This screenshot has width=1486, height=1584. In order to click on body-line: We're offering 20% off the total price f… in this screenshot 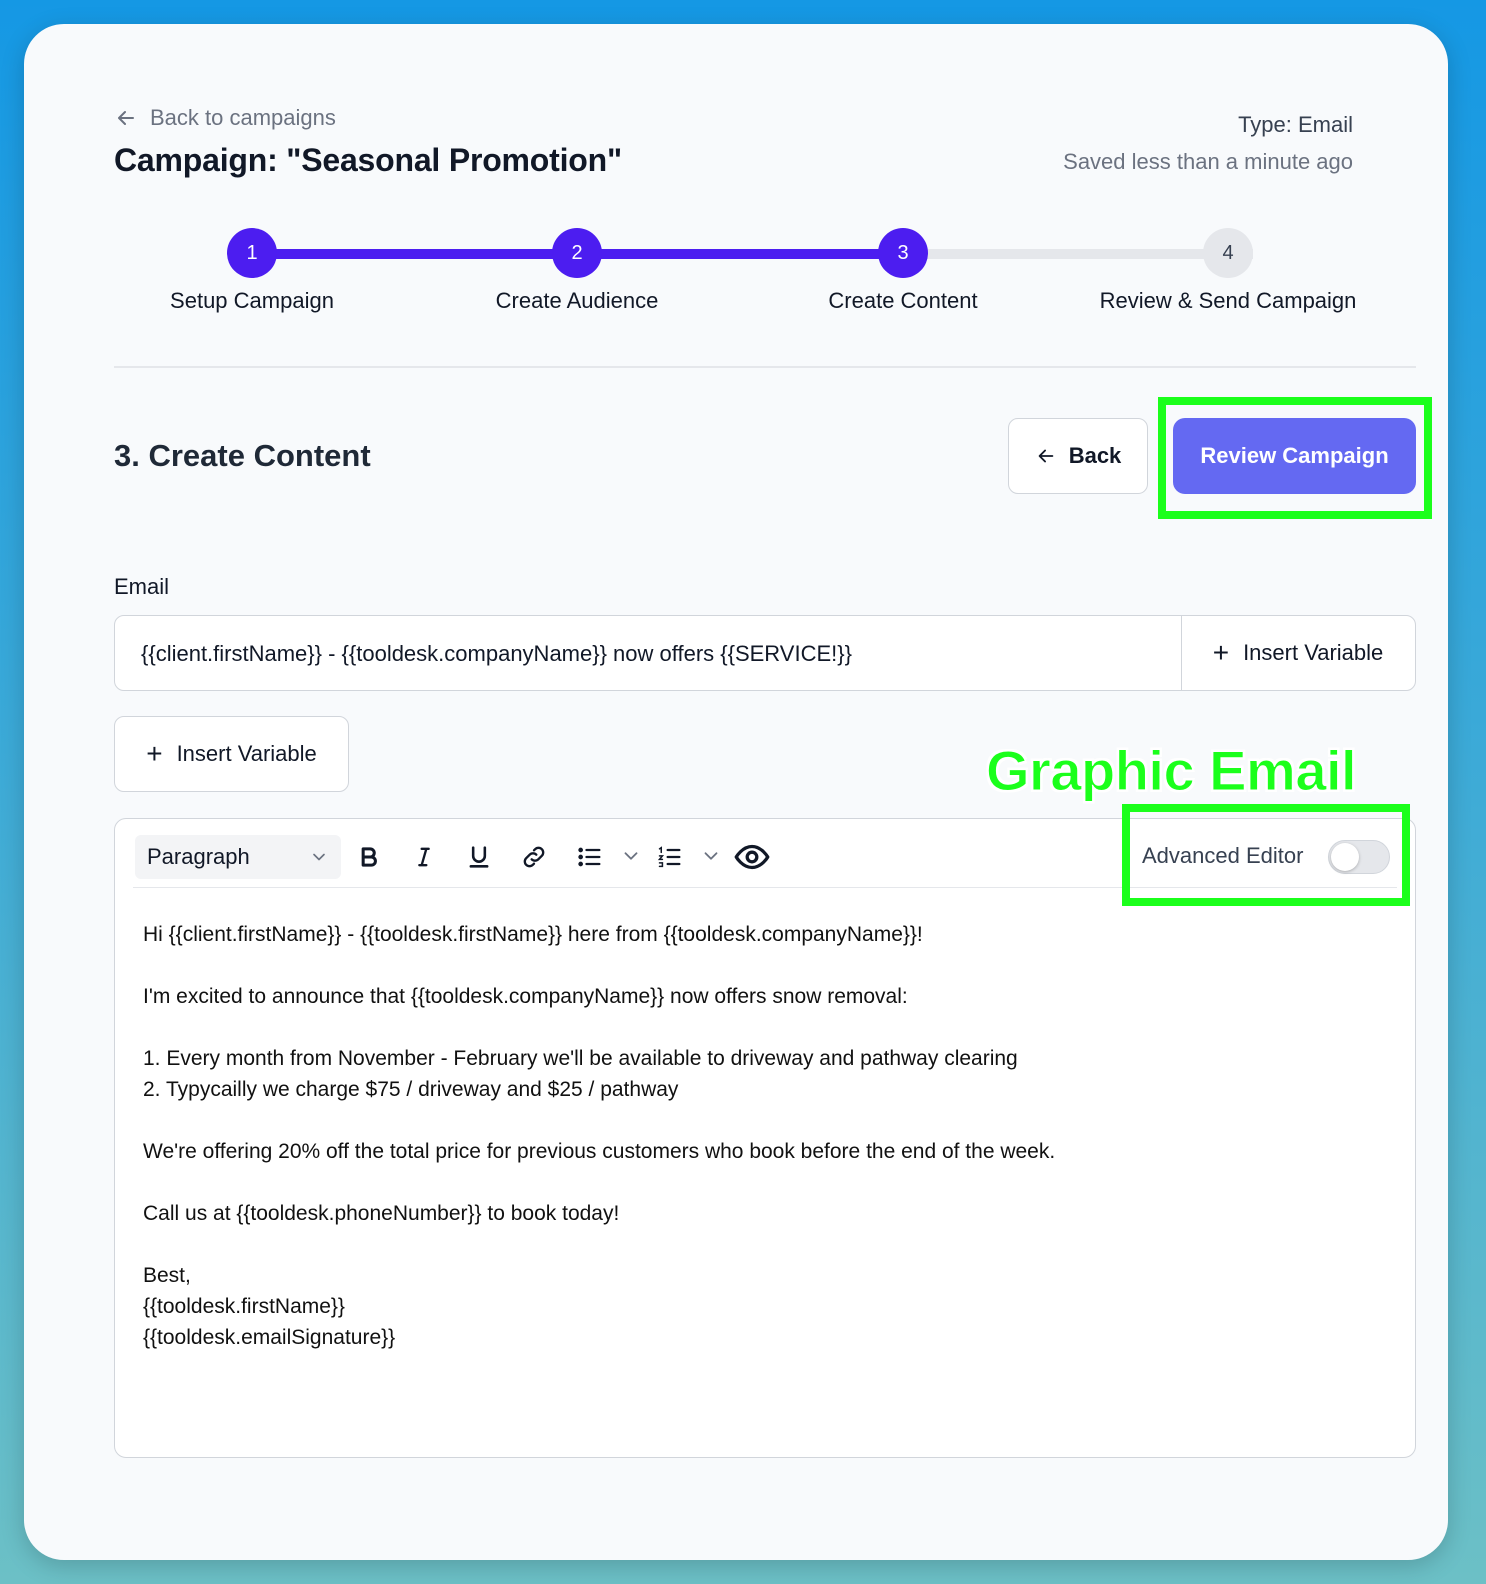, I will do `click(599, 1151)`.